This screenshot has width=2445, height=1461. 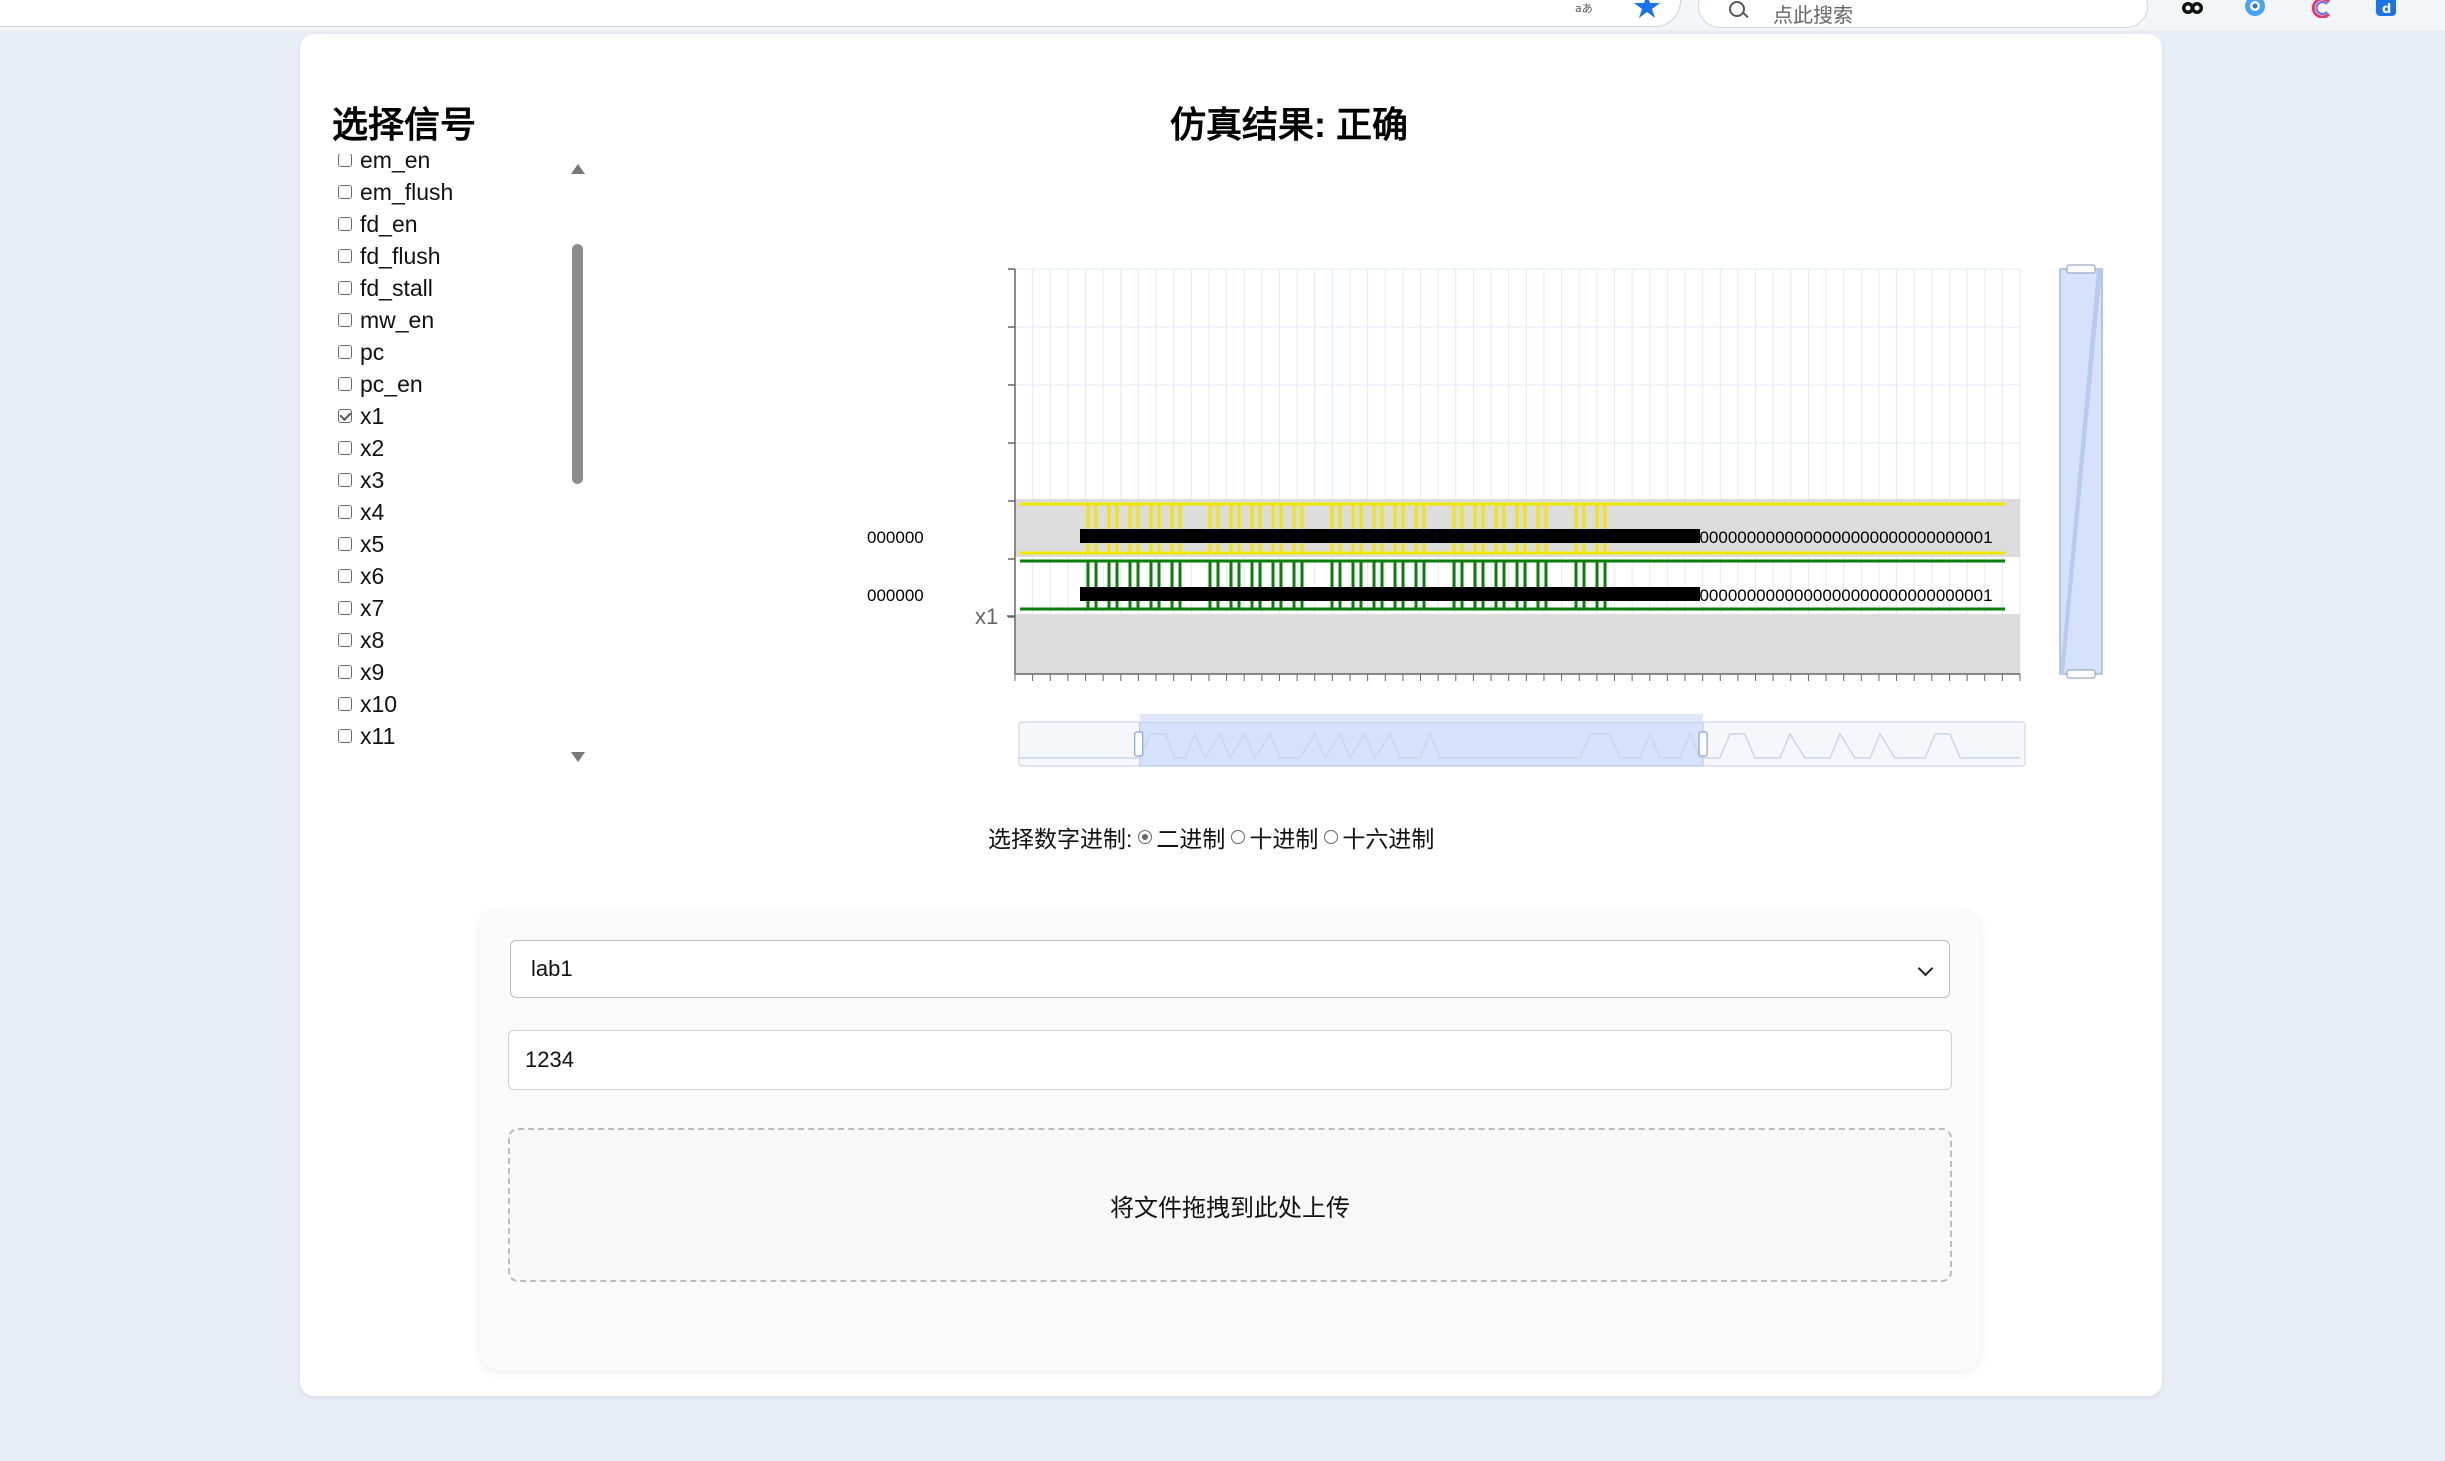 What do you see at coordinates (840, 13) in the screenshot?
I see `address-bar` at bounding box center [840, 13].